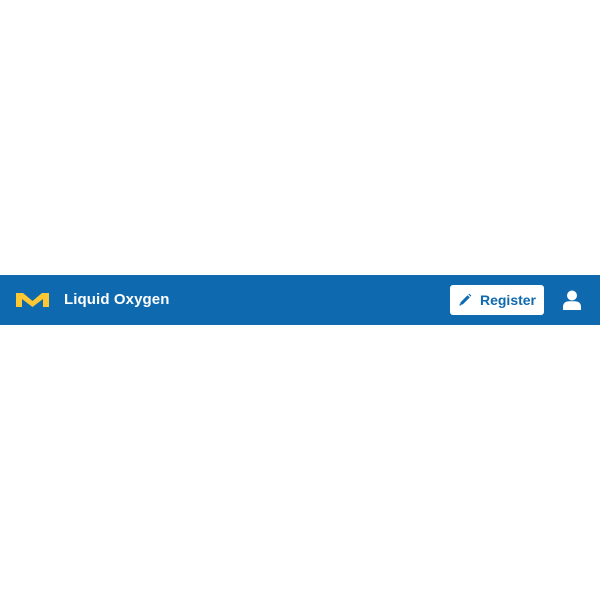  I want to click on register-label: Register, so click(508, 300).